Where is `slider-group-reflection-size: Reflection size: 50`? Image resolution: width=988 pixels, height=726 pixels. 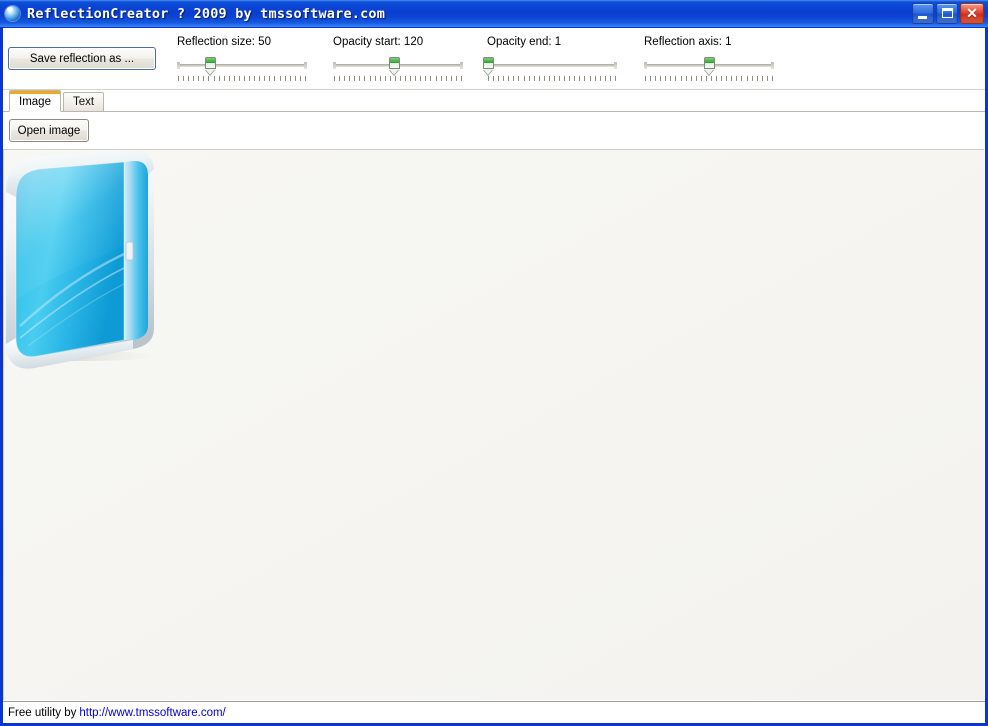
slider-group-reflection-size: Reflection size: 50 is located at coordinates (242, 60).